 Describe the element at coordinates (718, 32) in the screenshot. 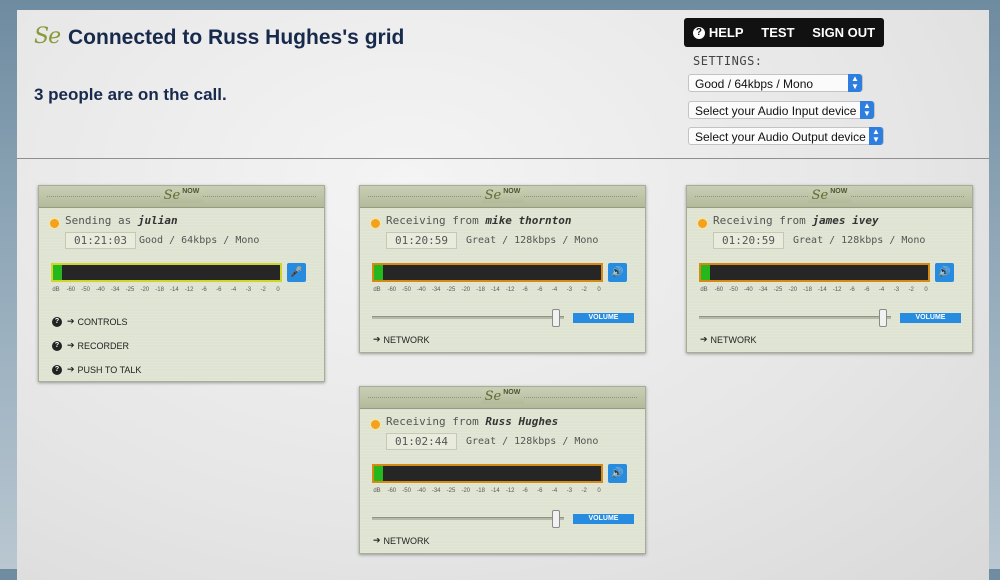

I see `help-button: ? HELP` at that location.